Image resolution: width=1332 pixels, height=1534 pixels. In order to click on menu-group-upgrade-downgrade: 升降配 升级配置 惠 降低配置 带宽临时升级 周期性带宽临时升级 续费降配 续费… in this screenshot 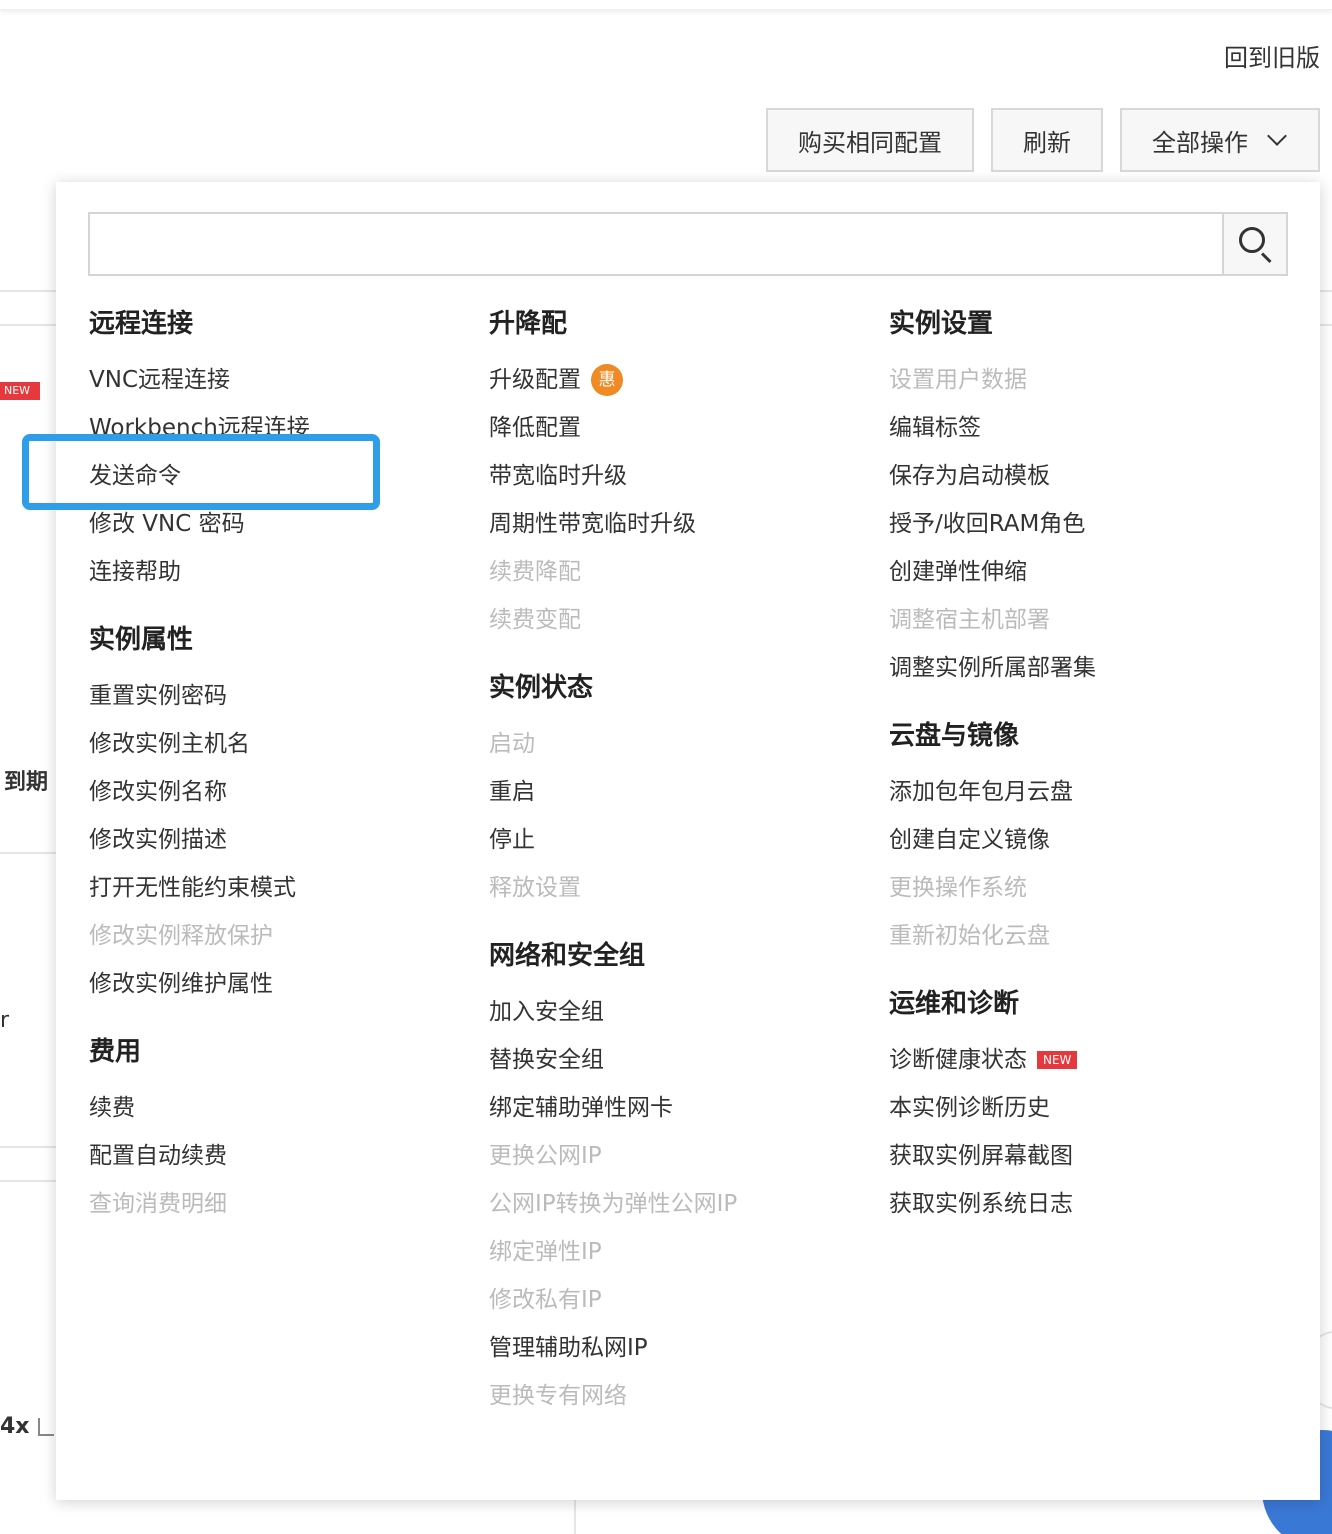, I will do `click(613, 472)`.